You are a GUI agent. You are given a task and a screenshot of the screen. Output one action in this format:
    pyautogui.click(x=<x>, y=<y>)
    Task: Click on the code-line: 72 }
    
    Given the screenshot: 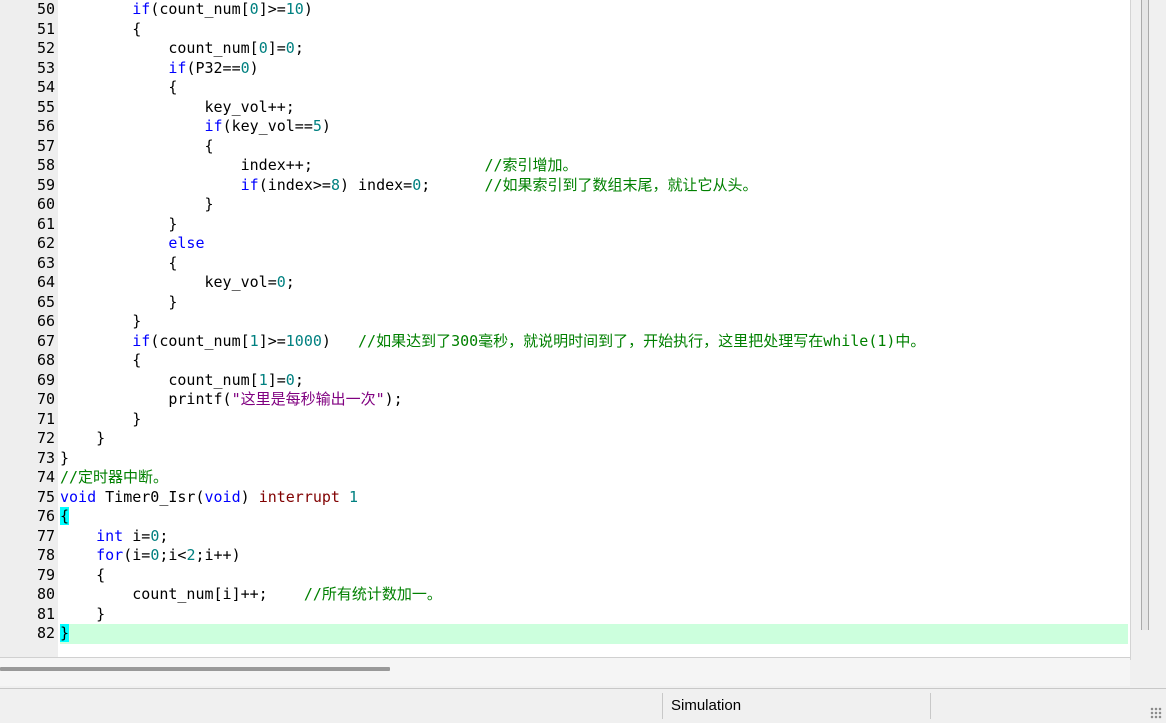 What is the action you would take?
    pyautogui.click(x=565, y=439)
    